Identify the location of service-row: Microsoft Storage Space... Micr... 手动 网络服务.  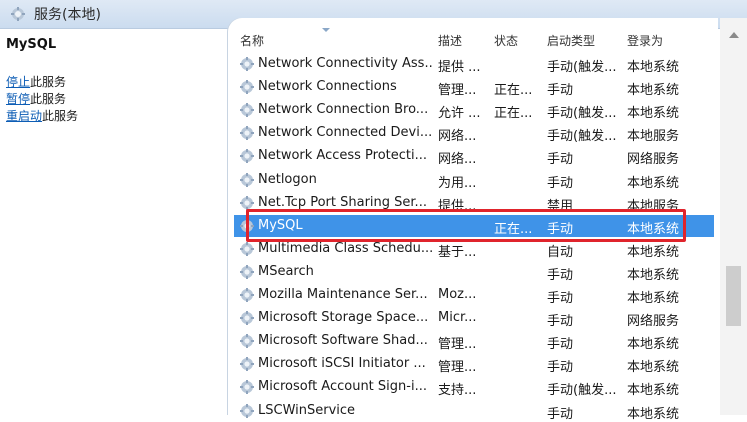
(474, 318).